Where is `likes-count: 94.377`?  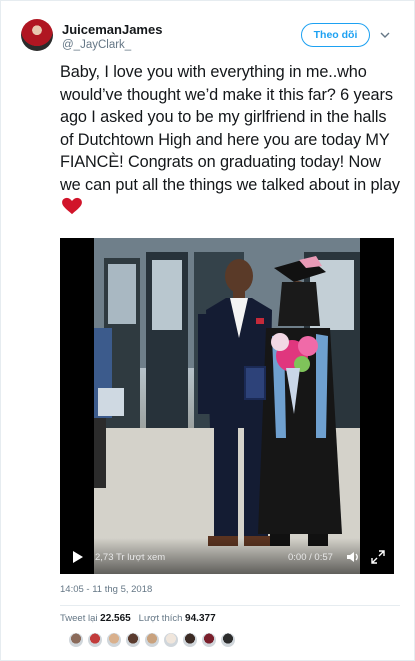
likes-count: 94.377 is located at coordinates (200, 618).